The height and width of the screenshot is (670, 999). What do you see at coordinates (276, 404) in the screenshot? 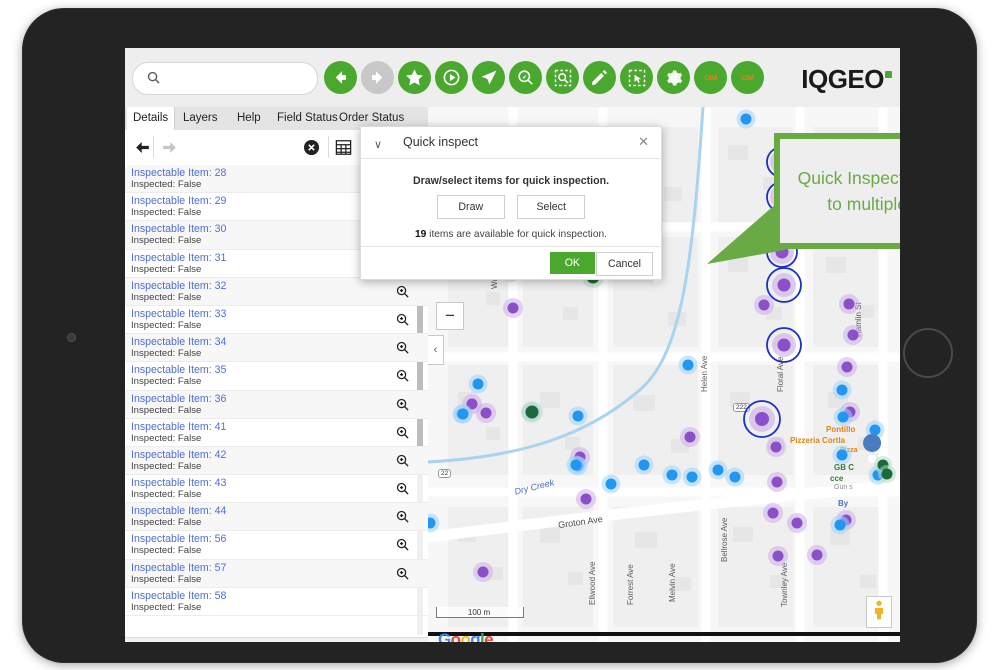
I see `list-item: Inspectable Item: 36 Inspected: False` at bounding box center [276, 404].